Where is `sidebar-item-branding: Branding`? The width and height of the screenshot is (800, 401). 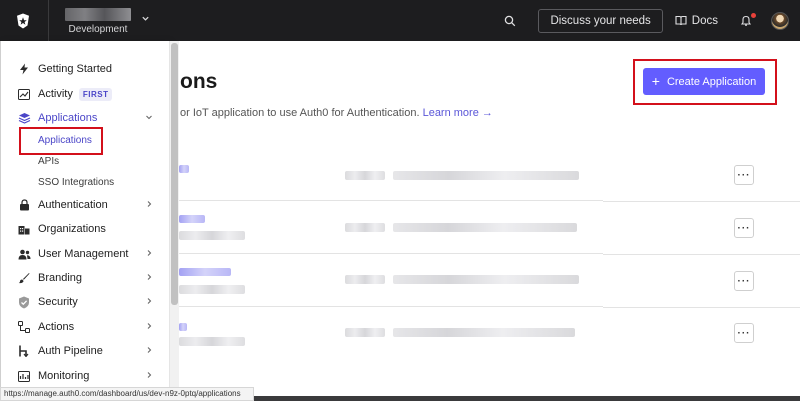
sidebar-item-branding: Branding is located at coordinates (86, 278).